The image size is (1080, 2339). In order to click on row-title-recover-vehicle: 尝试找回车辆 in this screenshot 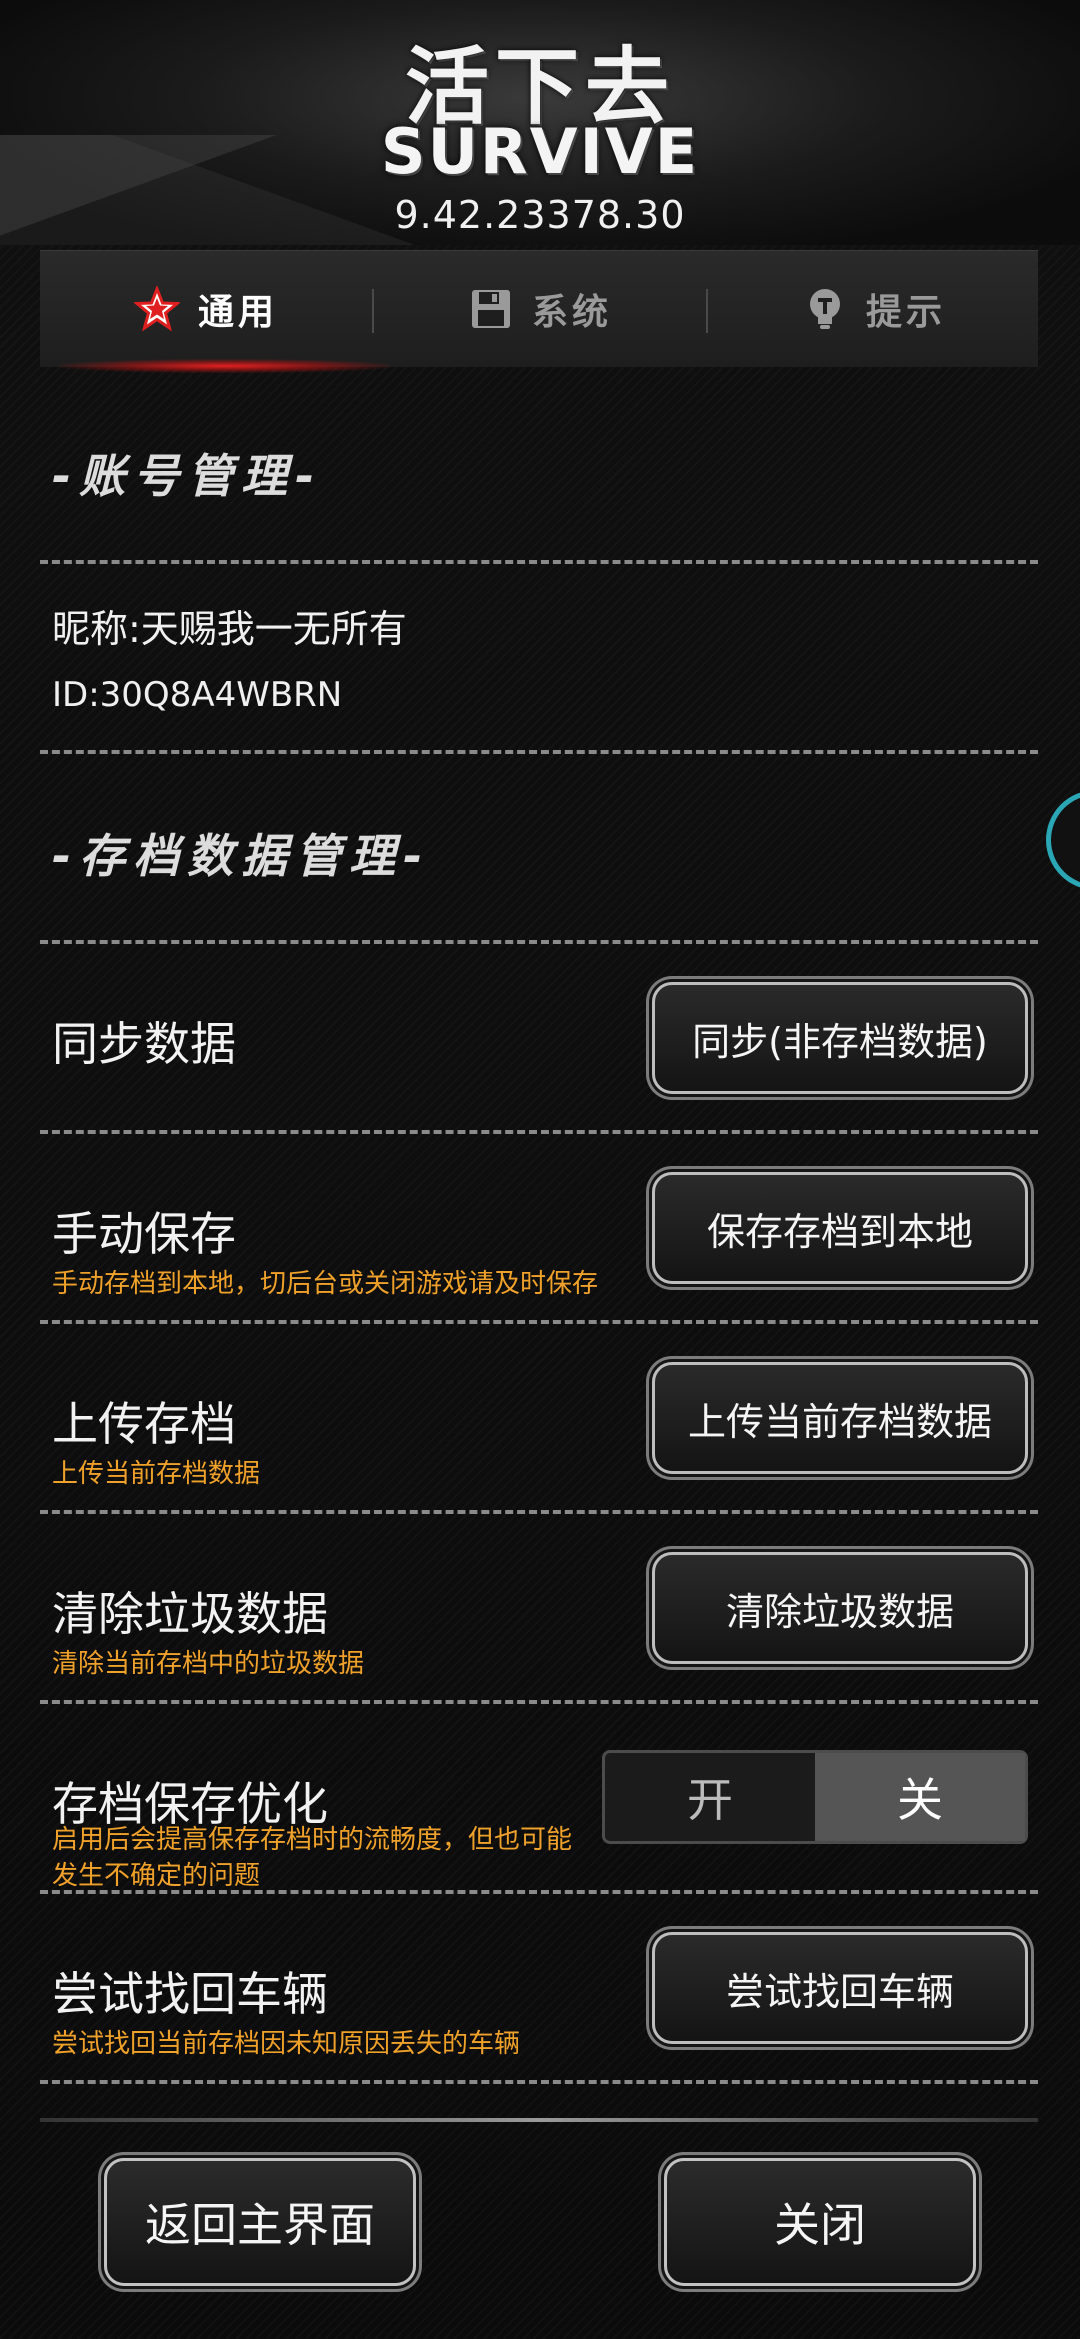, I will do `click(190, 1994)`.